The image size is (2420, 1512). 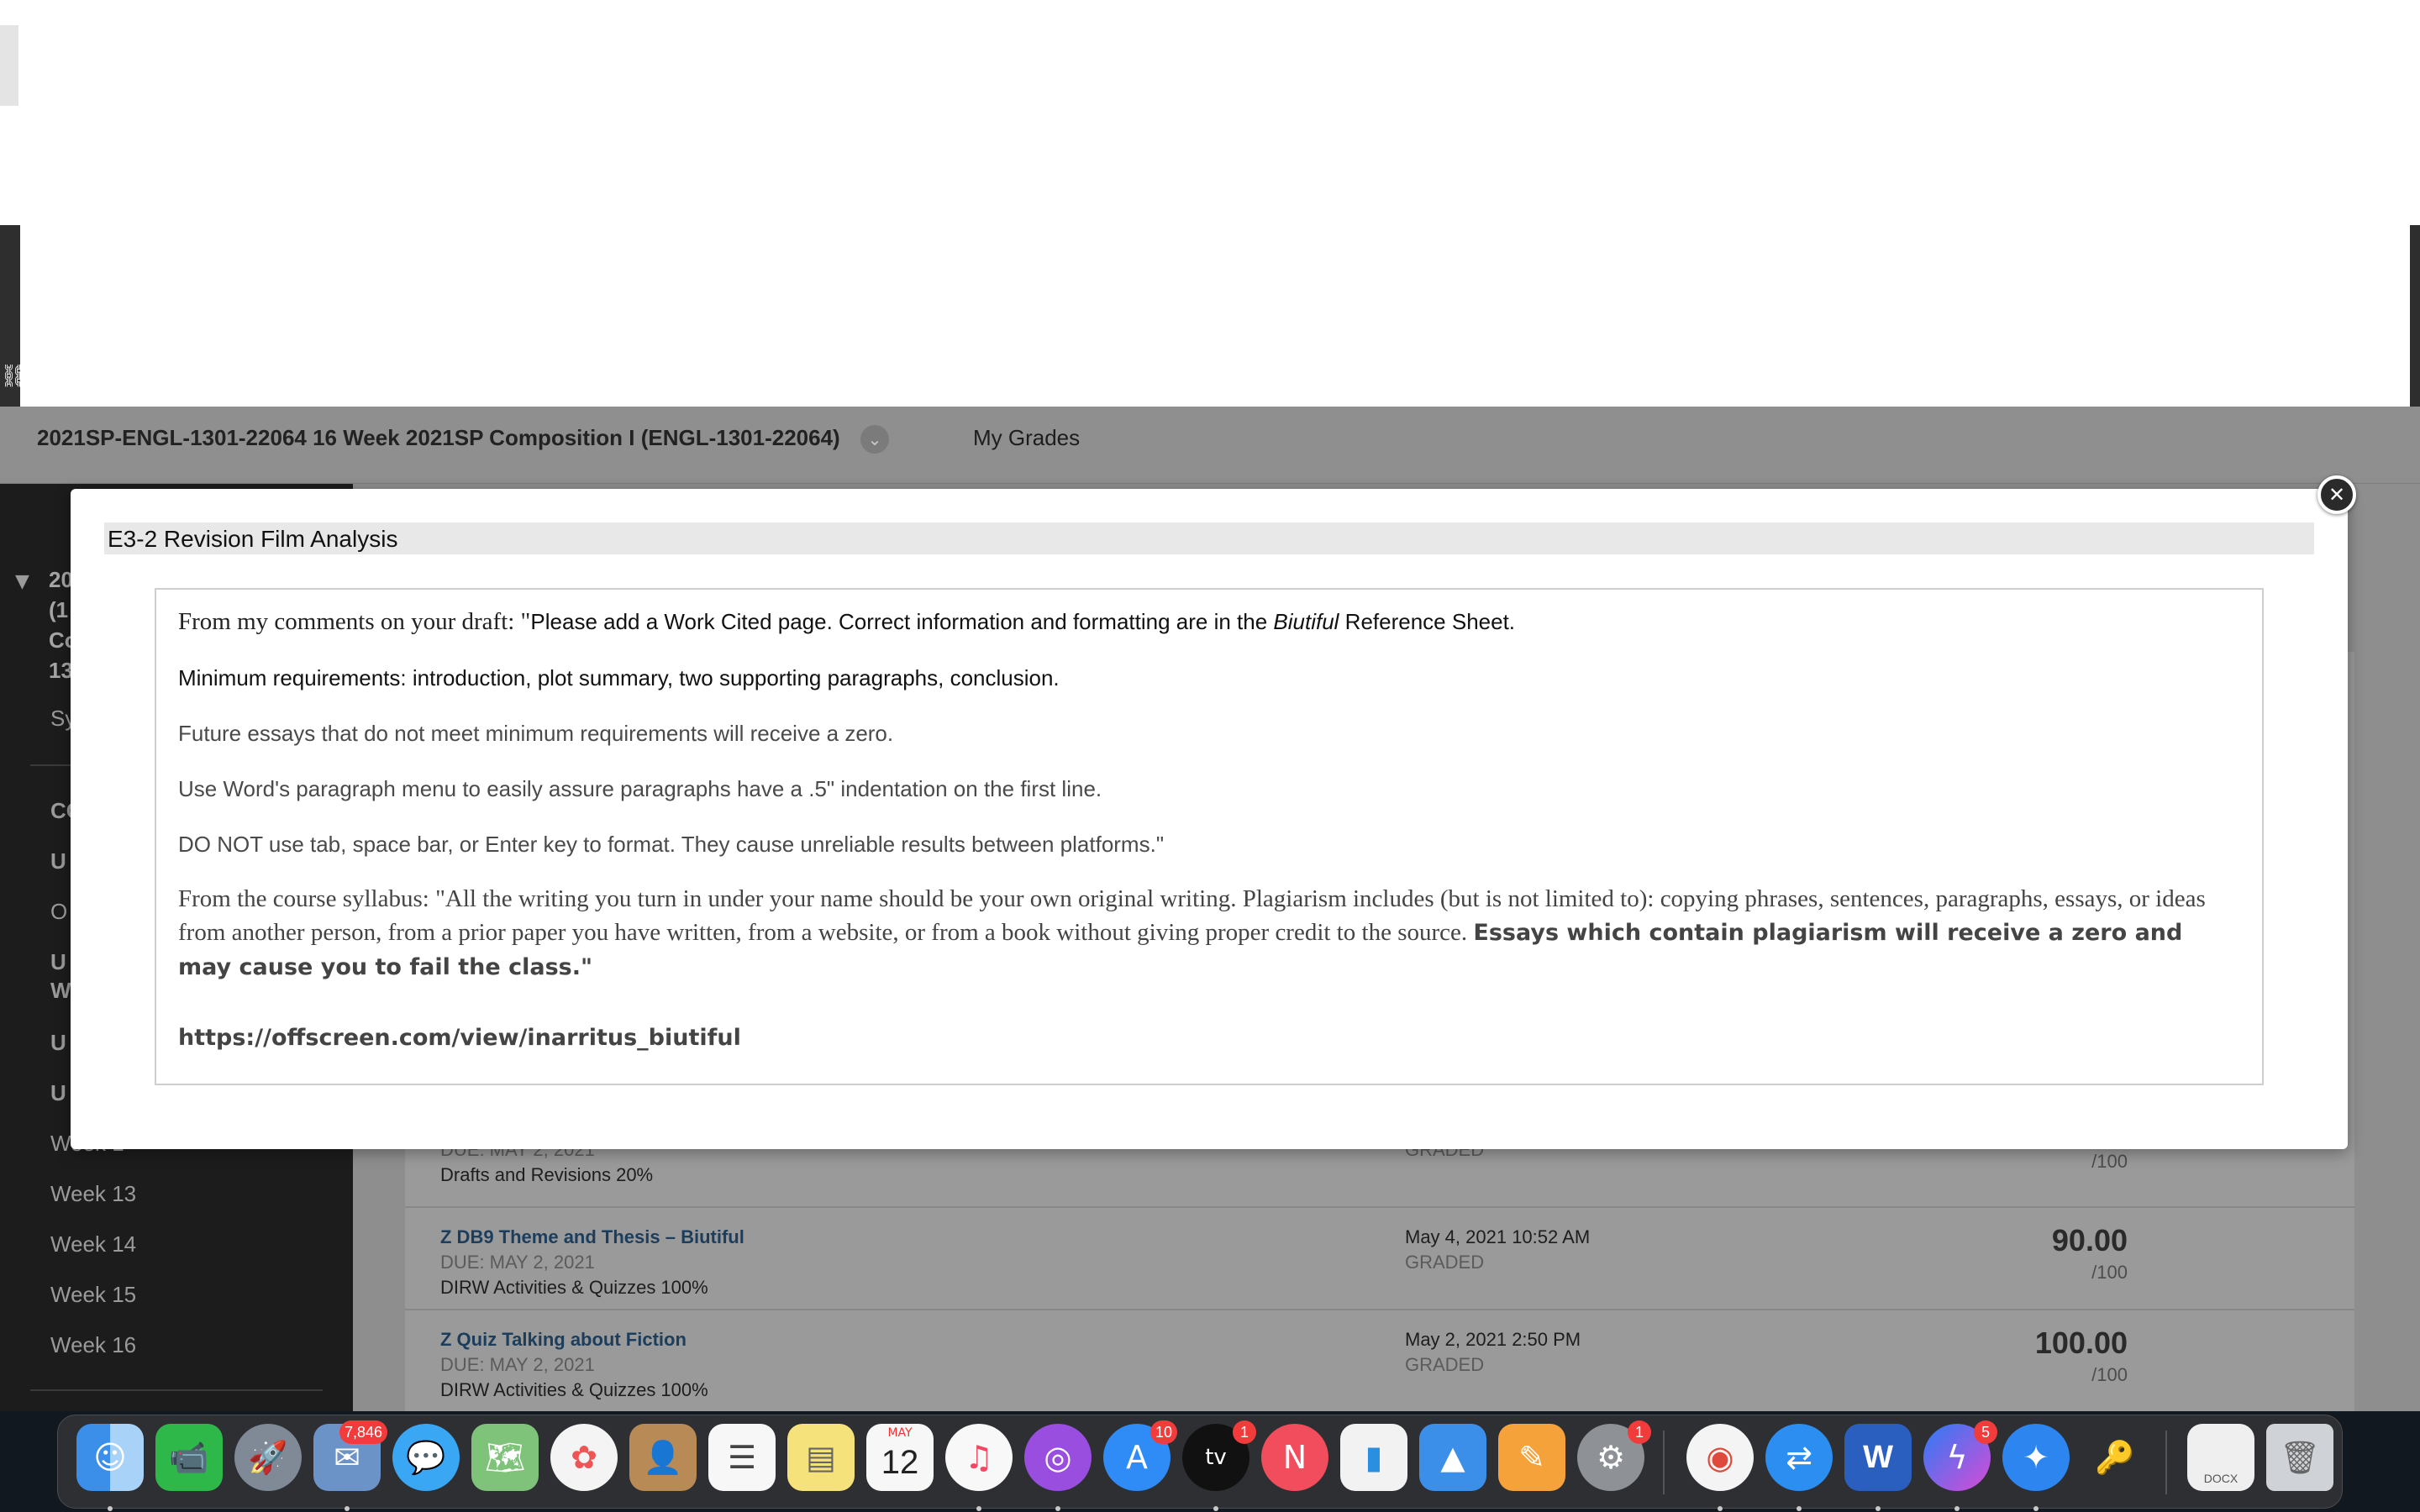 What do you see at coordinates (584, 1457) in the screenshot?
I see `photos-icon: ✿` at bounding box center [584, 1457].